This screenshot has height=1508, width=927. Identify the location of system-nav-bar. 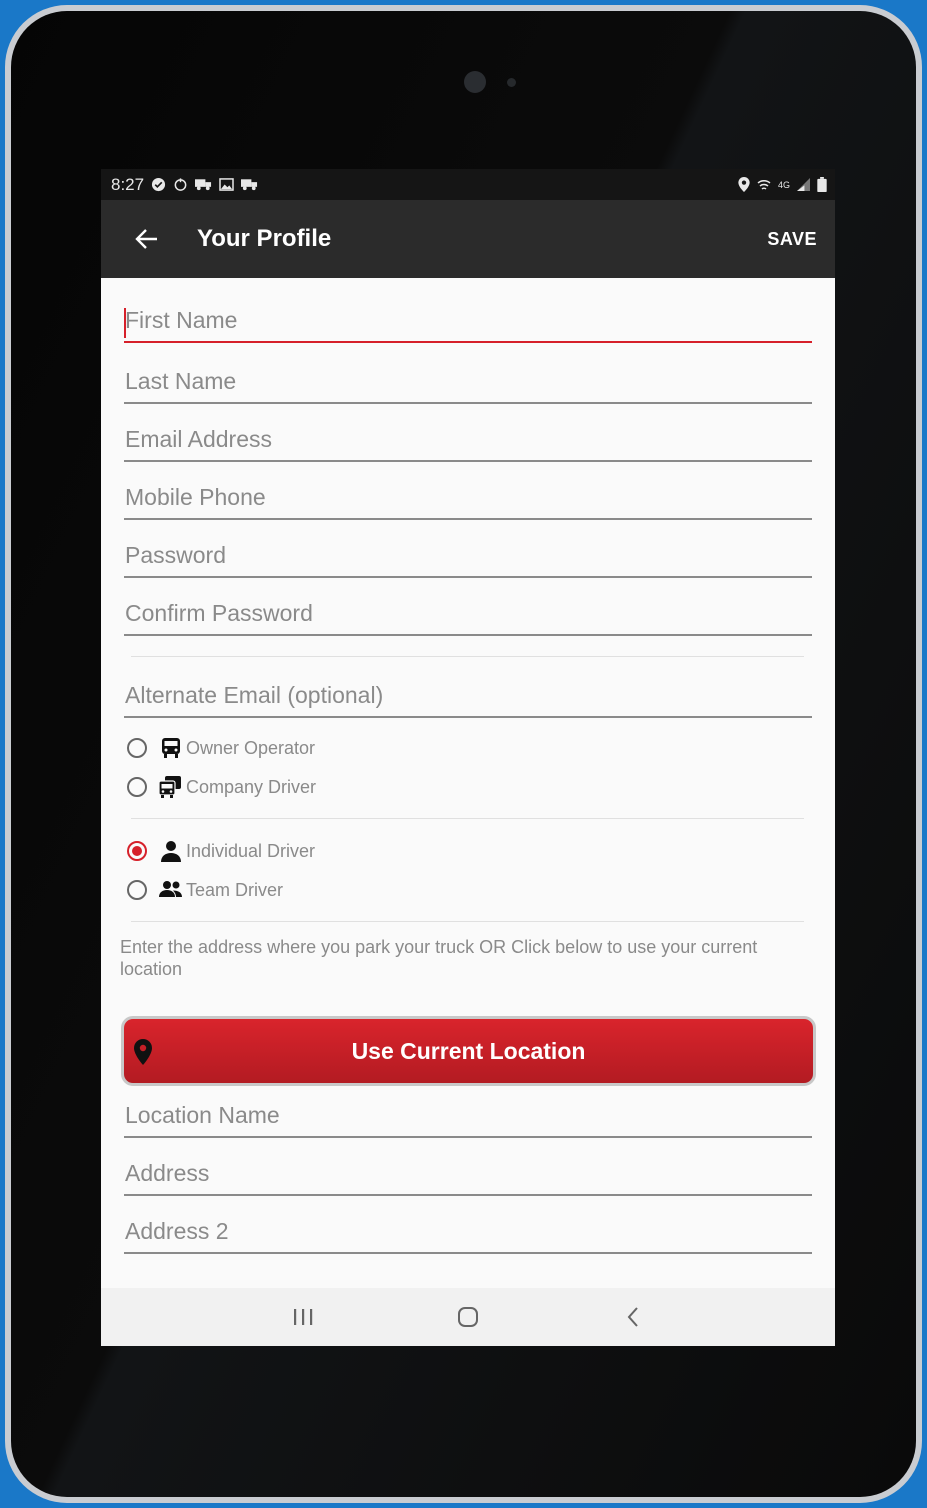
(468, 1317).